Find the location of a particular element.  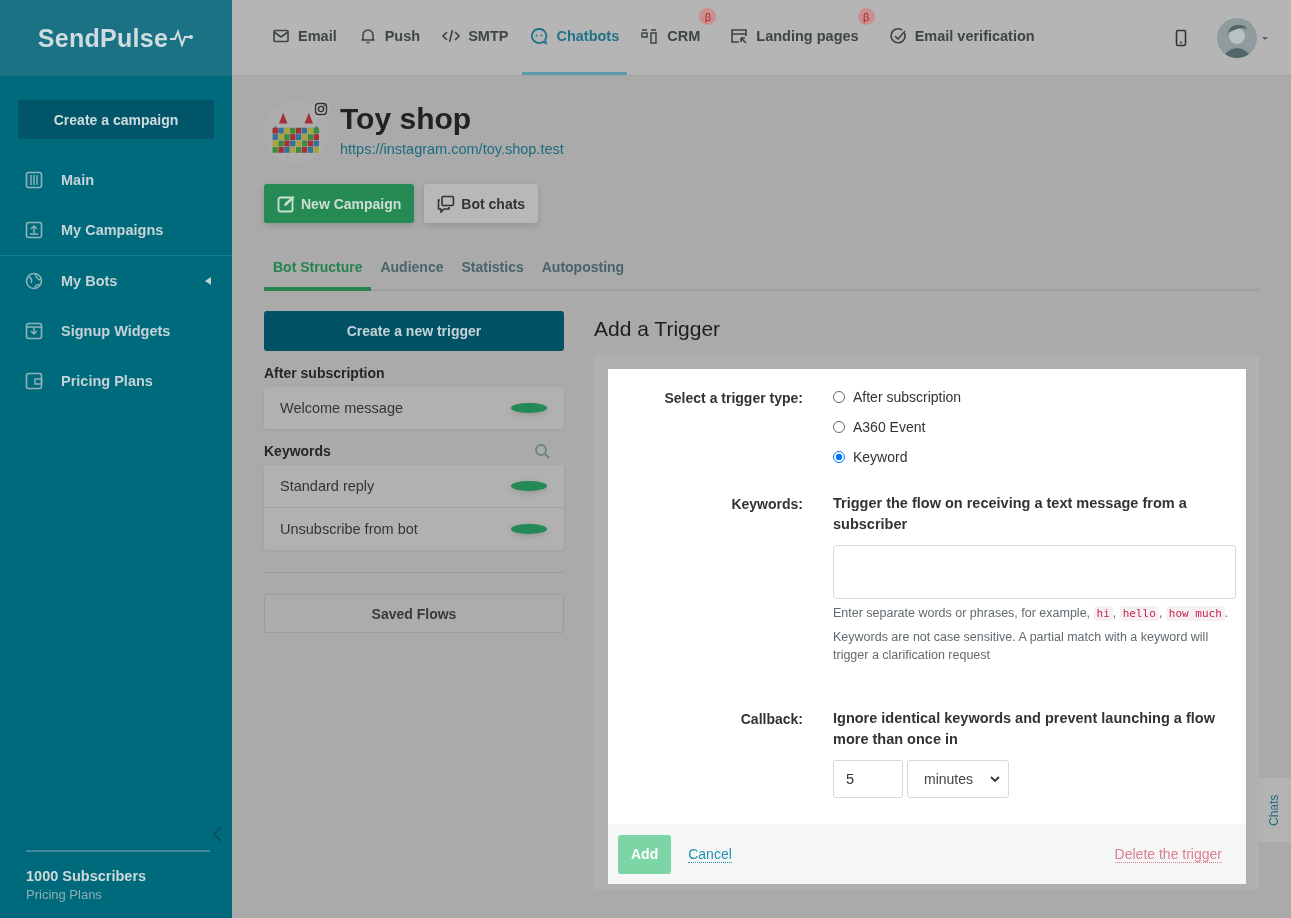

cancel-link: Cancel is located at coordinates (710, 854).